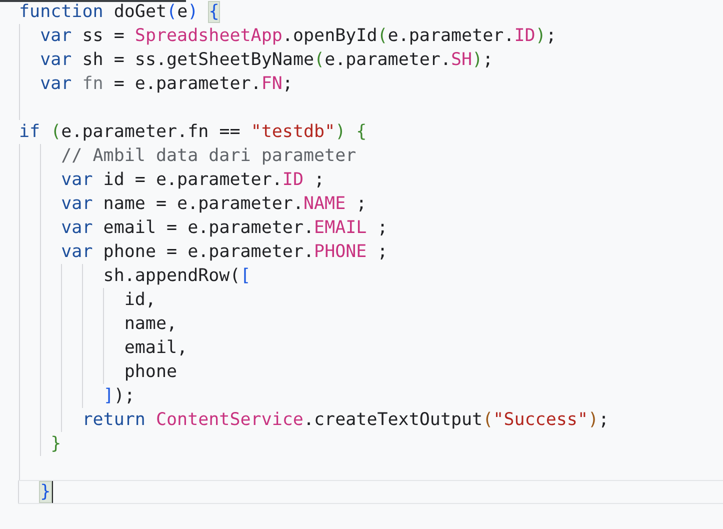 The image size is (723, 529). Describe the element at coordinates (155, 348) in the screenshot. I see `code-line: email,` at that location.